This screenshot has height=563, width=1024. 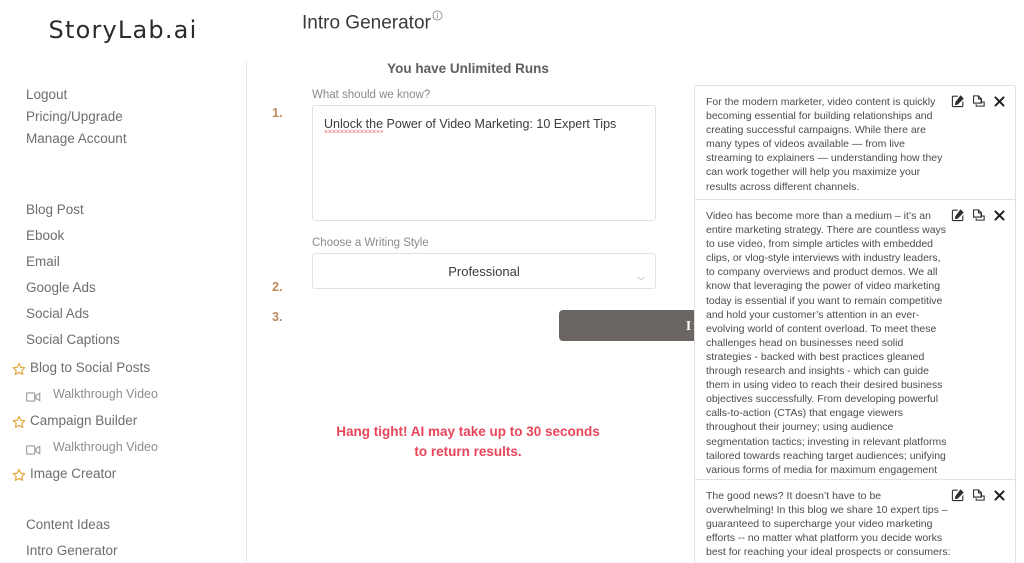 I want to click on sidebar-item-content-ideas: Content Ideas, so click(x=123, y=525).